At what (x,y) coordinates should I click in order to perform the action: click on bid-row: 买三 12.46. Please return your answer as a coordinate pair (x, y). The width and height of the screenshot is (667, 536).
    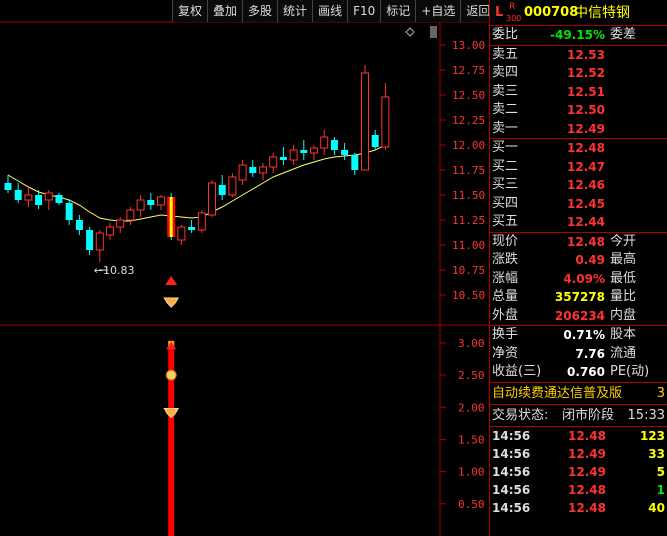
    Looking at the image, I should click on (578, 185).